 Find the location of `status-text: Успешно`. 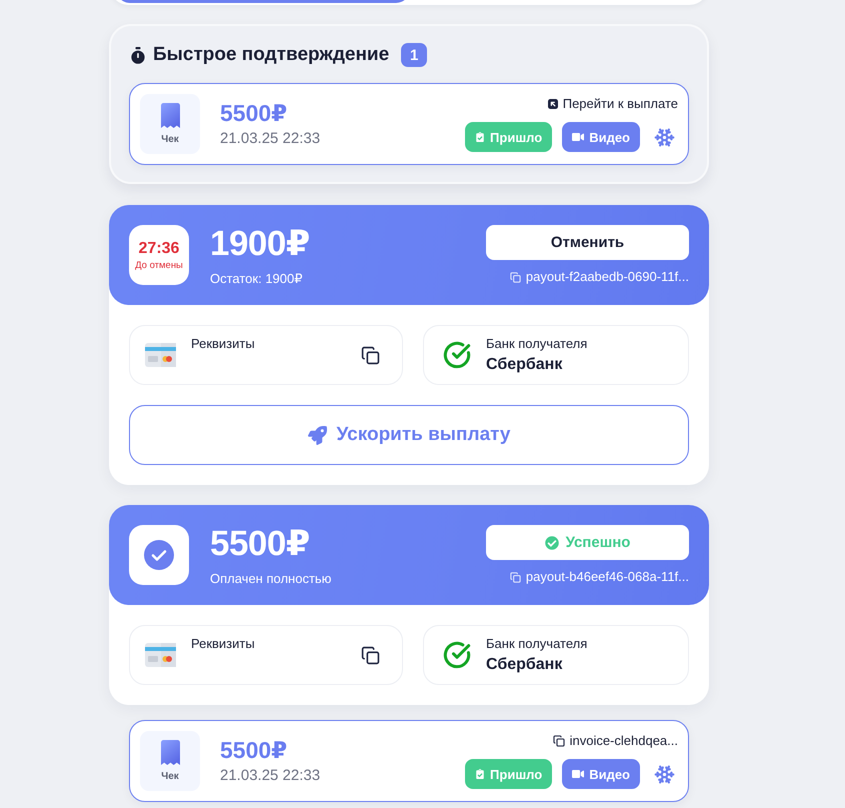

status-text: Успешно is located at coordinates (598, 542).